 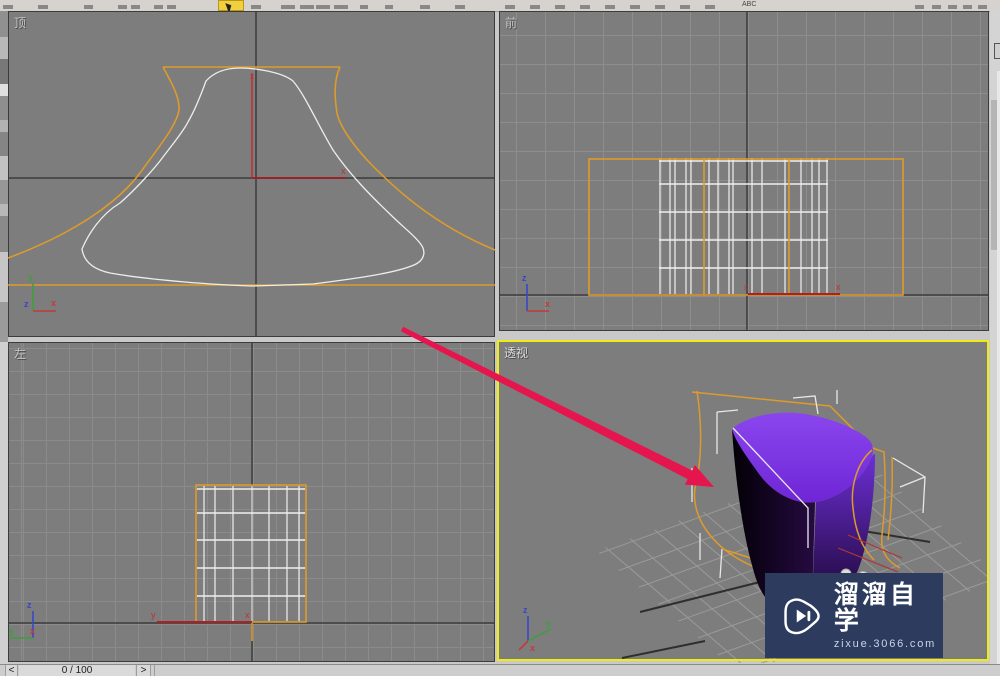 I want to click on track-bar-divider, so click(x=154, y=670).